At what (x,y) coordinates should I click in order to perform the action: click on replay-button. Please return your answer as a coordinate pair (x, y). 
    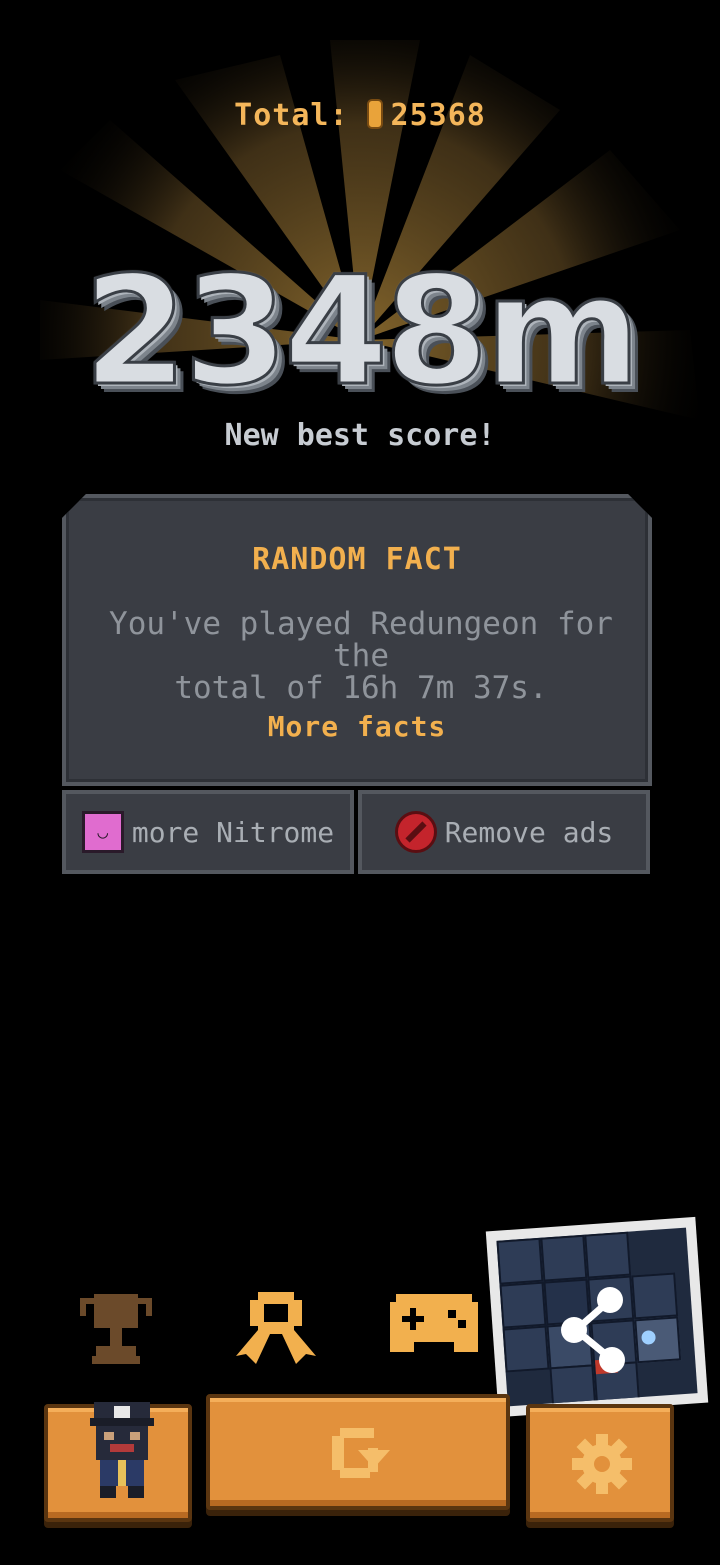
    Looking at the image, I should click on (358, 1452).